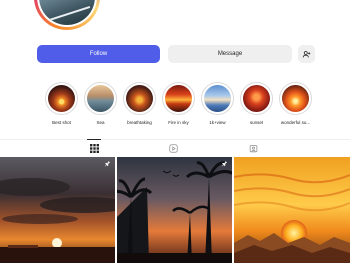 The image size is (350, 263). I want to click on add-user-icon, so click(306, 54).